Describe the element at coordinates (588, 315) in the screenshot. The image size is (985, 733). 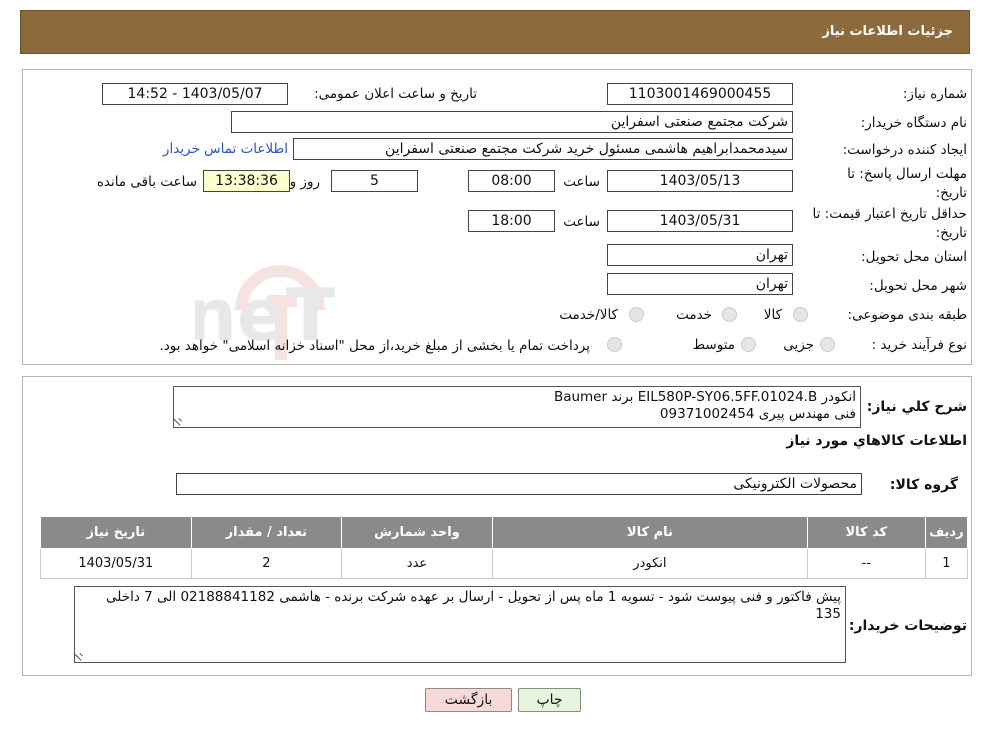
I see `category-option-goods-service: کالا/خدمت` at that location.